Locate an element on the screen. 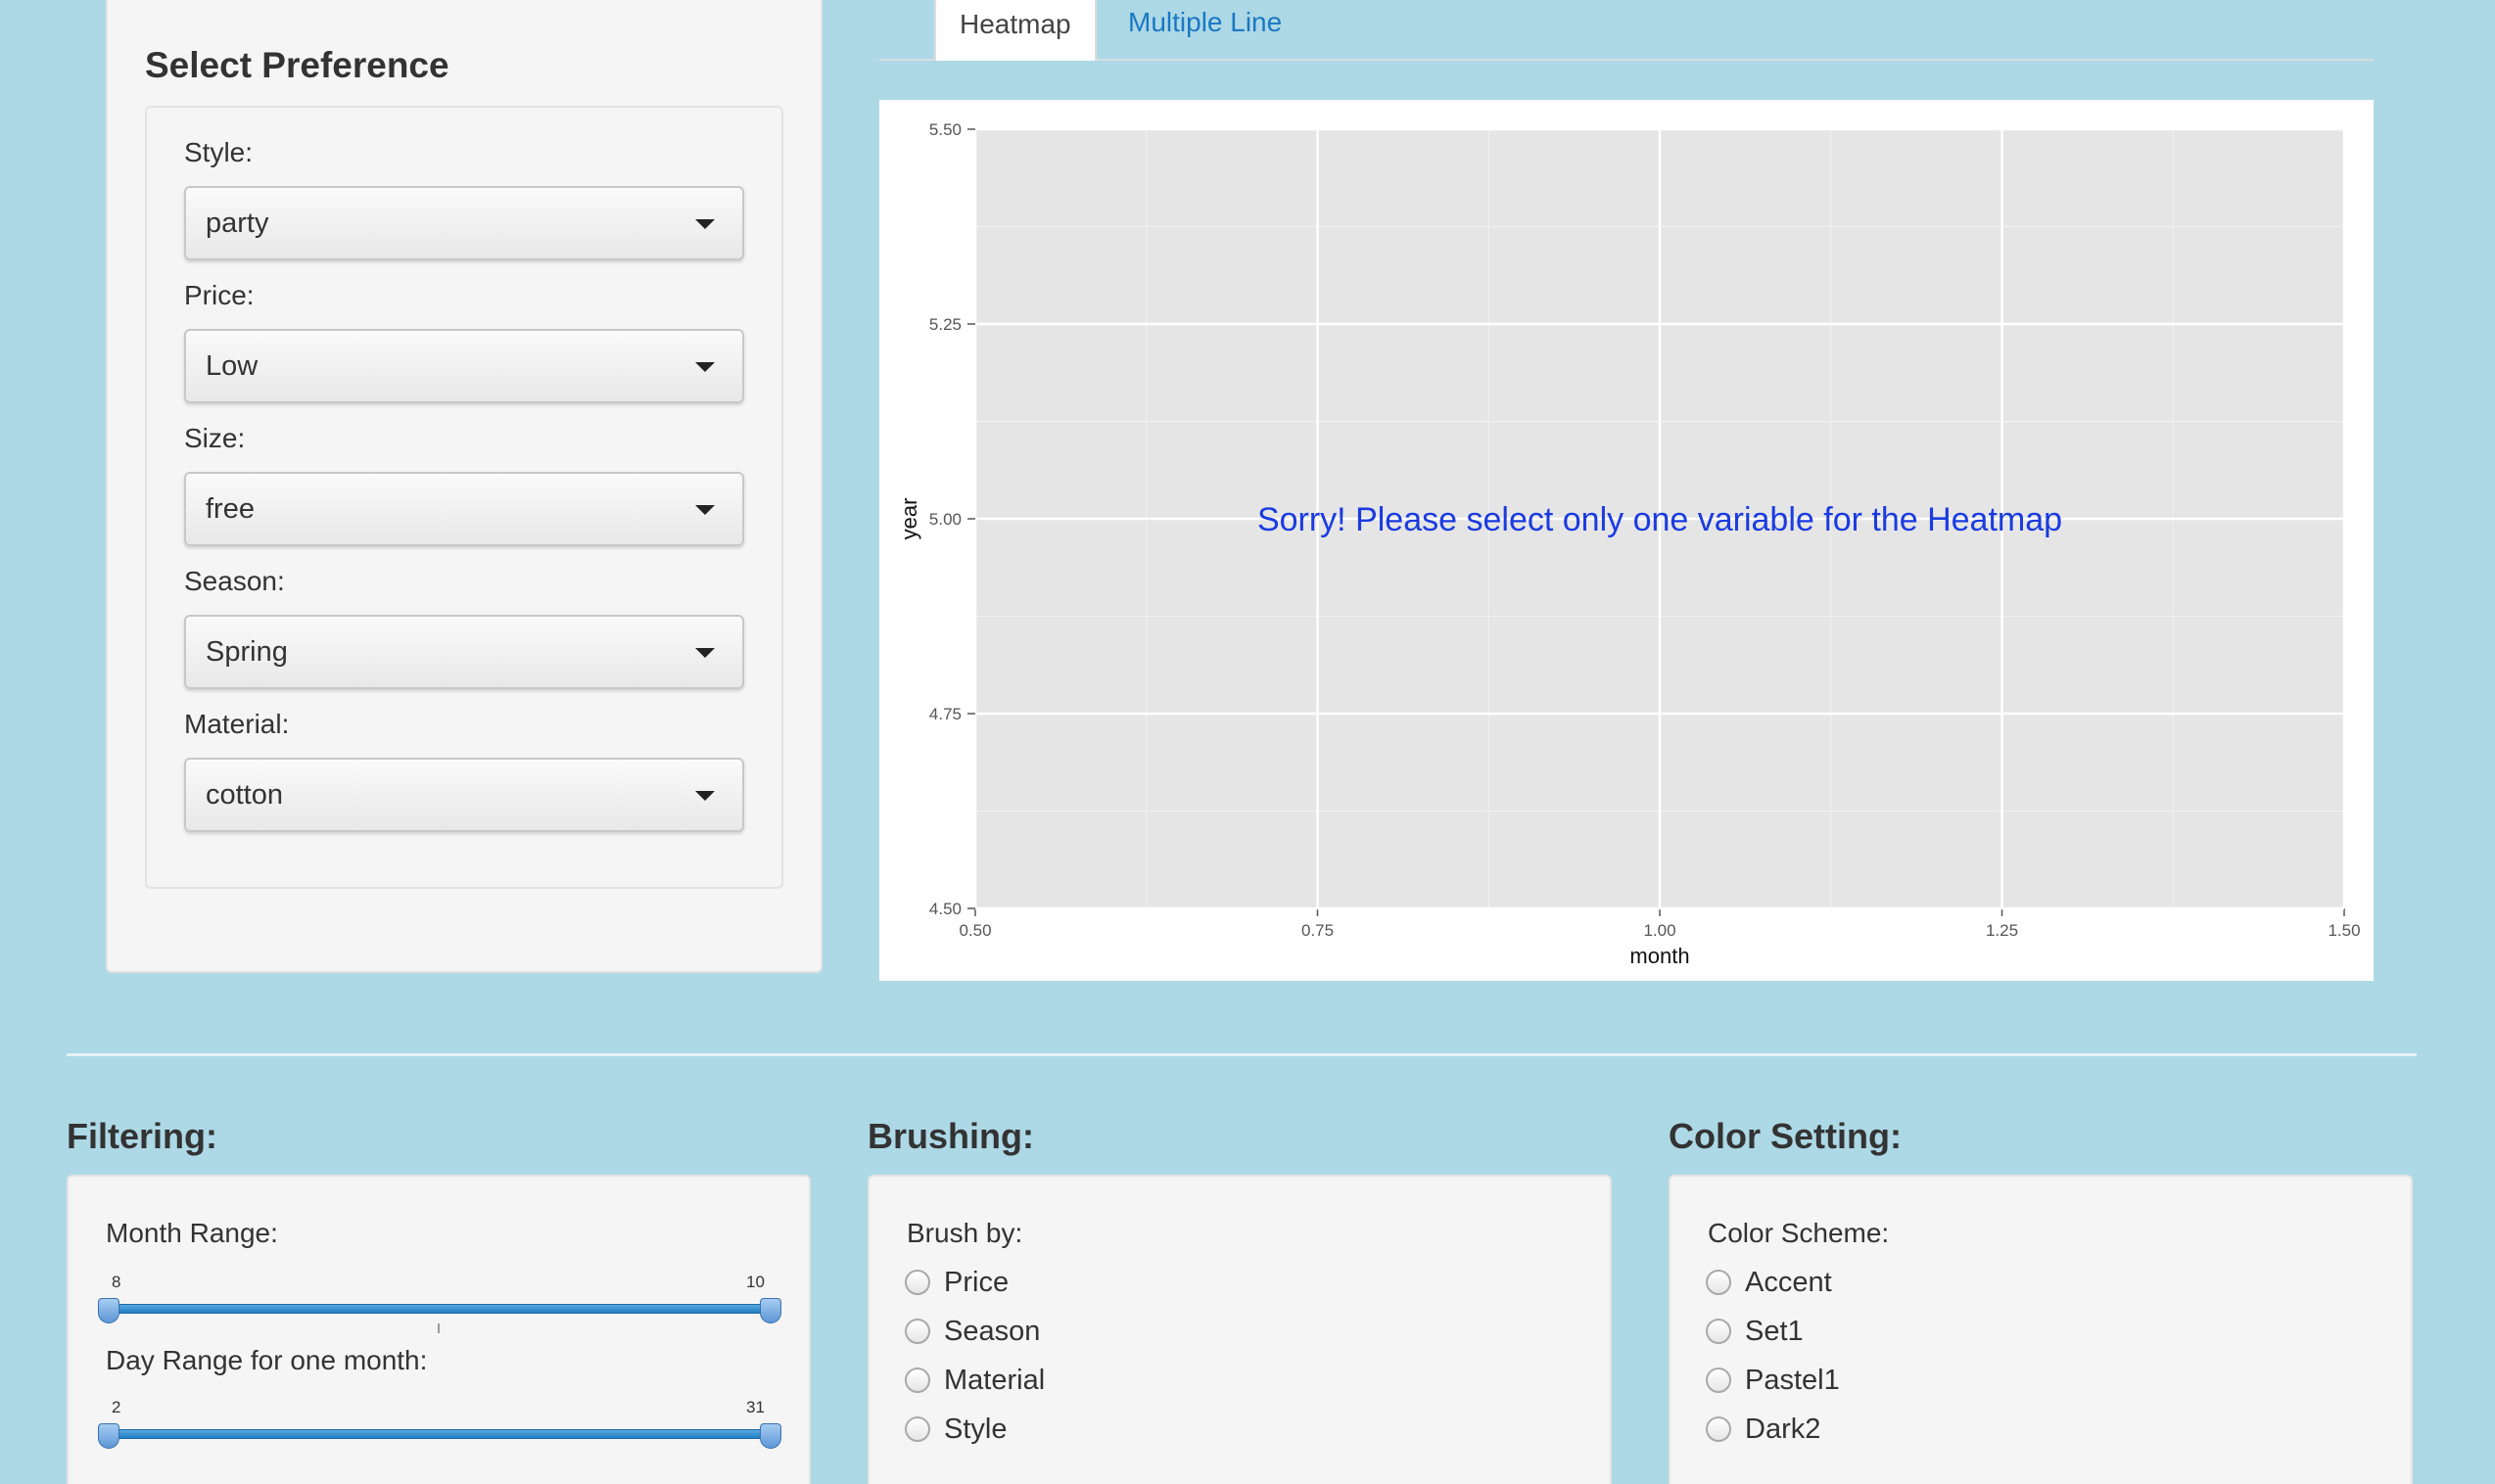 This screenshot has width=2495, height=1484. brushing-panel: Brush by: Price Season Material Style is located at coordinates (1240, 1329).